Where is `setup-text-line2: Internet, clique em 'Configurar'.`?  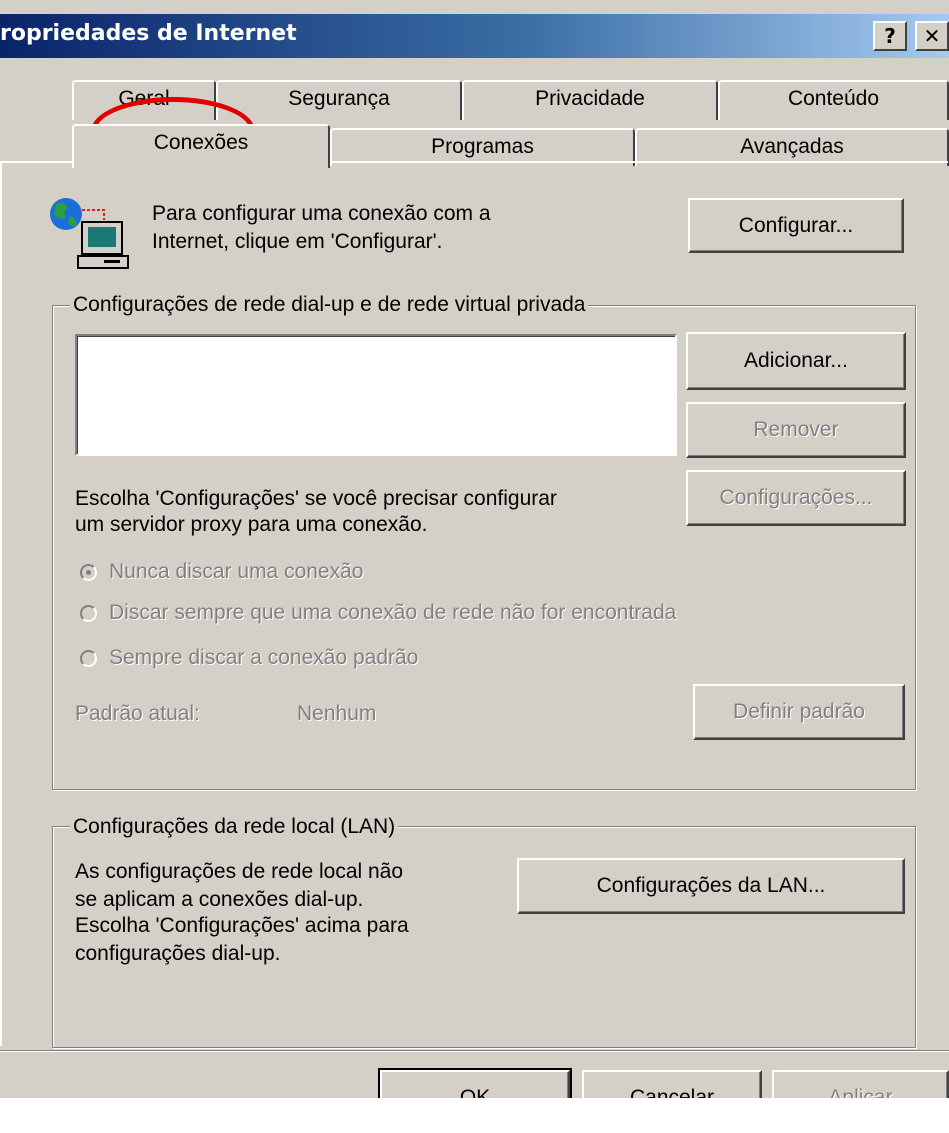 setup-text-line2: Internet, clique em 'Configurar'. is located at coordinates (297, 241).